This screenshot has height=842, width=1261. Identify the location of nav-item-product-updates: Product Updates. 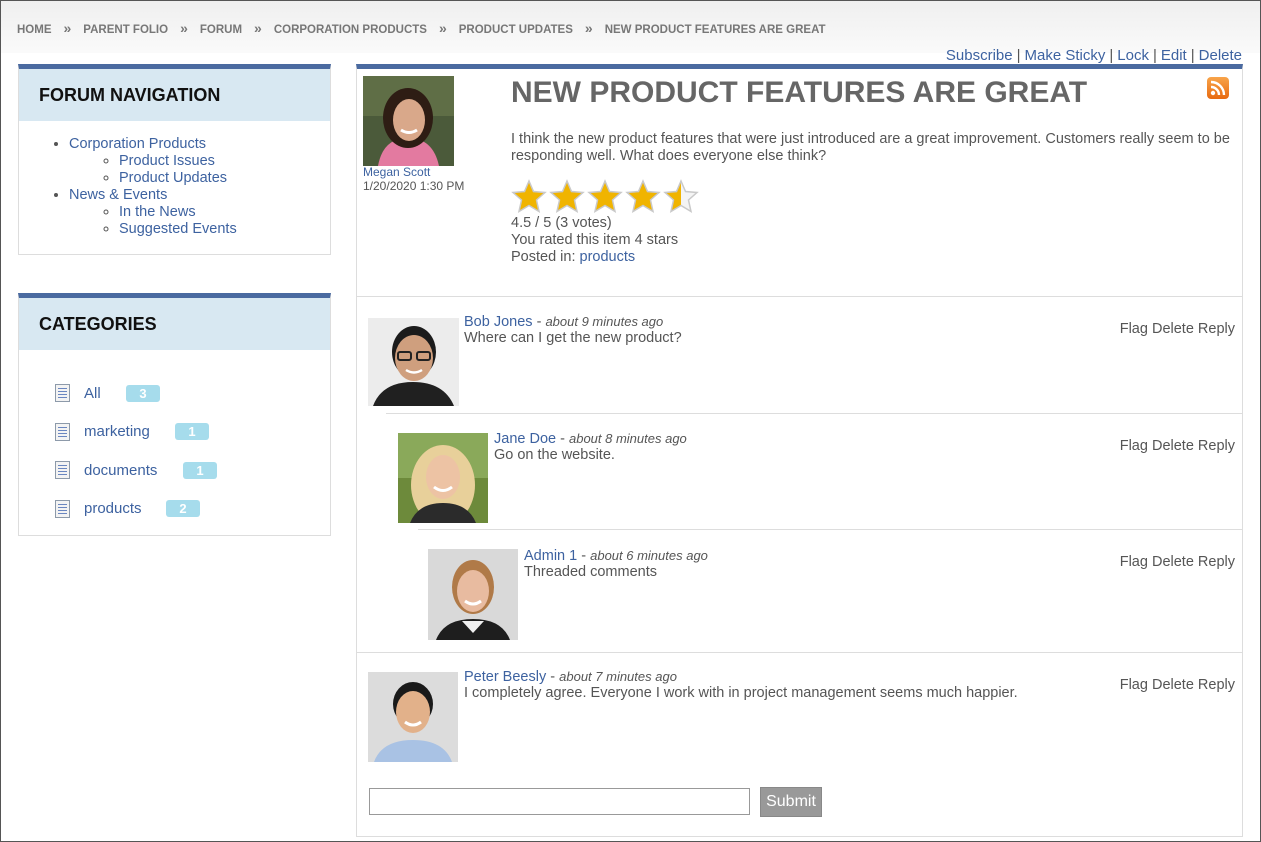
(173, 178).